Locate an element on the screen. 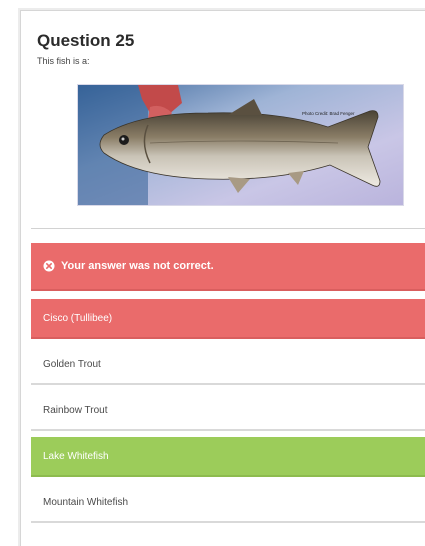 The width and height of the screenshot is (425, 546). feedback-banner: Your answer was not correct. is located at coordinates (228, 267).